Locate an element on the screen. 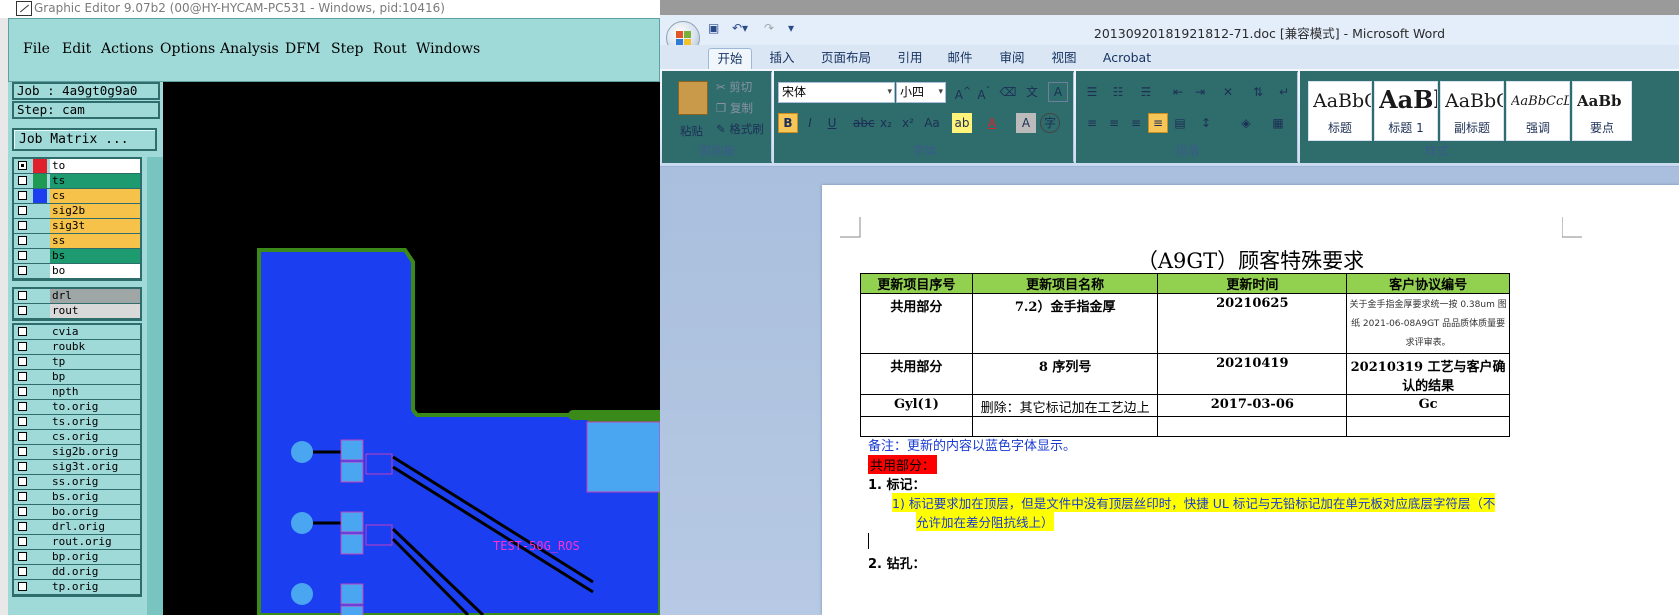  layer-row: drl is located at coordinates (77, 296).